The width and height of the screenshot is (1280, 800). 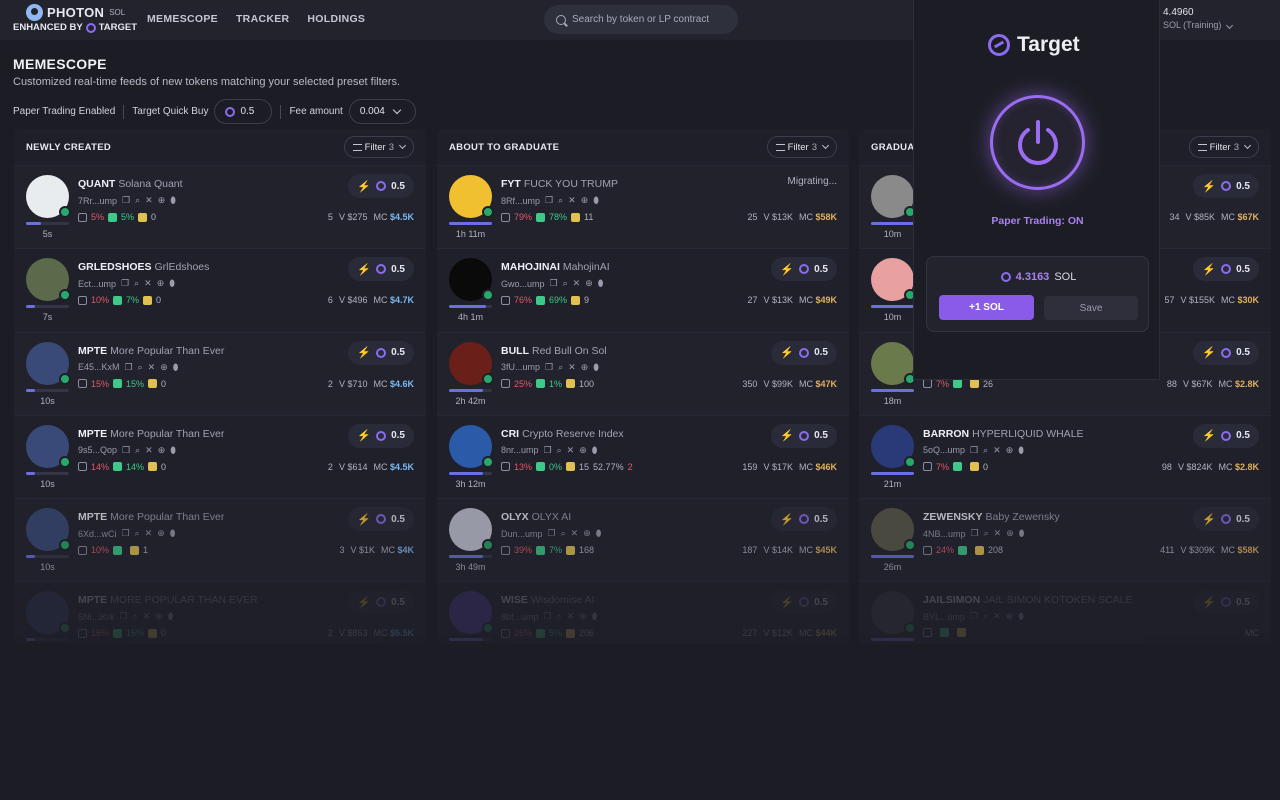 What do you see at coordinates (382, 111) in the screenshot?
I see `fee-select: 0.004` at bounding box center [382, 111].